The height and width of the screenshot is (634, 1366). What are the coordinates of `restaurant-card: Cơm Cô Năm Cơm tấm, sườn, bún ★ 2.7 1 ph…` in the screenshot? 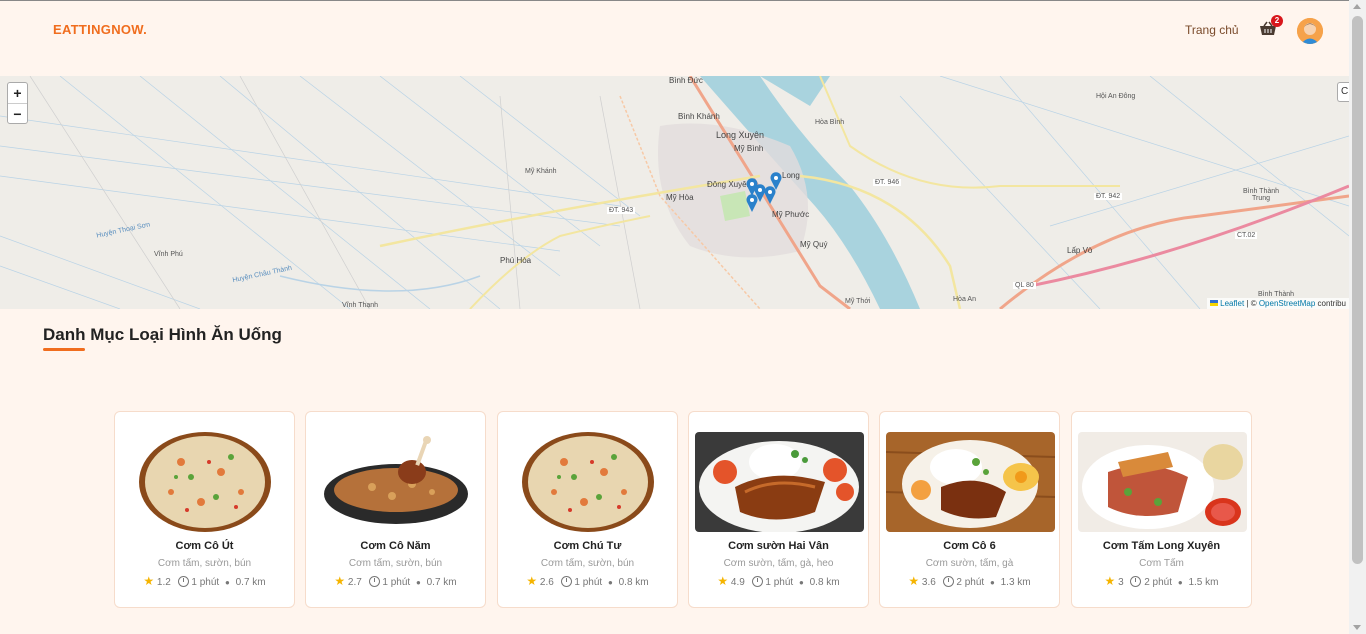 It's located at (395, 509).